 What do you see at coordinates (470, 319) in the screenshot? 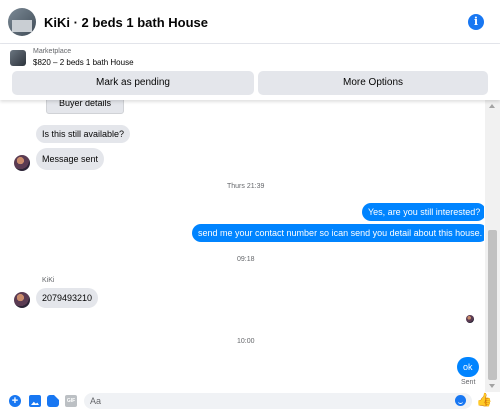
I see `seen-indicator-avatar` at bounding box center [470, 319].